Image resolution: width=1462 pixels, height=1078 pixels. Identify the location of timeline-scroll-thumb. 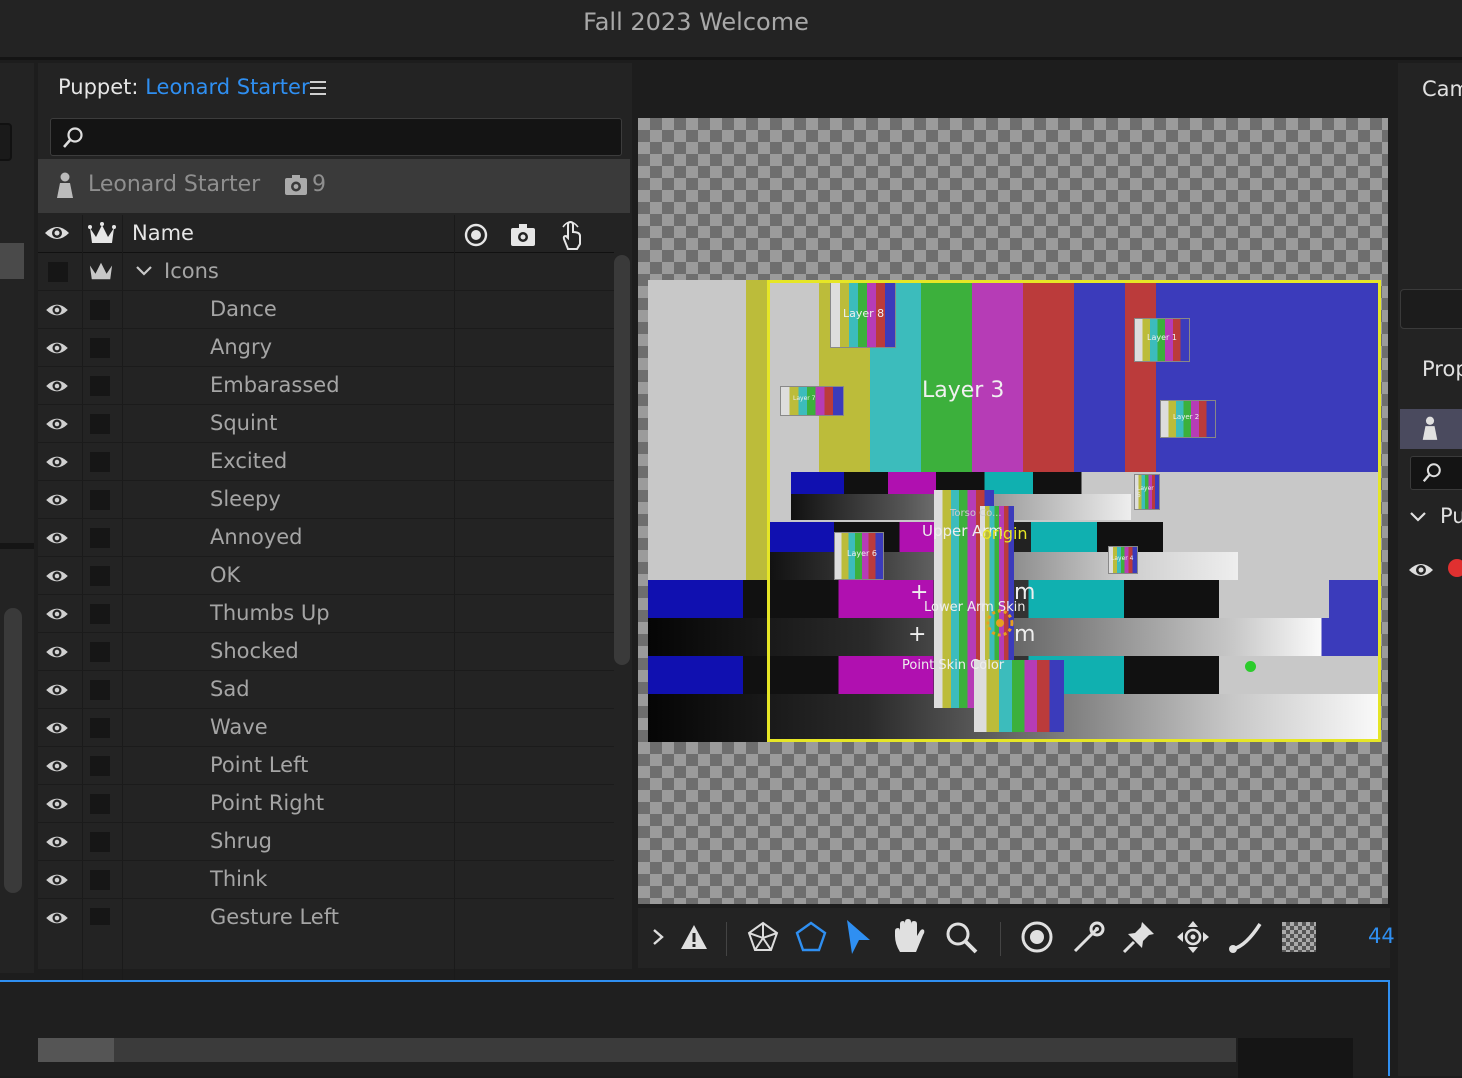
(76, 1050).